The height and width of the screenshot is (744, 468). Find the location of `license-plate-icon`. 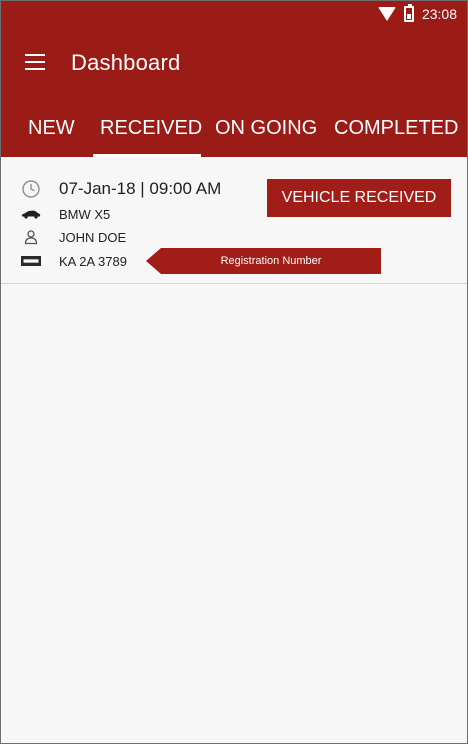

license-plate-icon is located at coordinates (31, 261).